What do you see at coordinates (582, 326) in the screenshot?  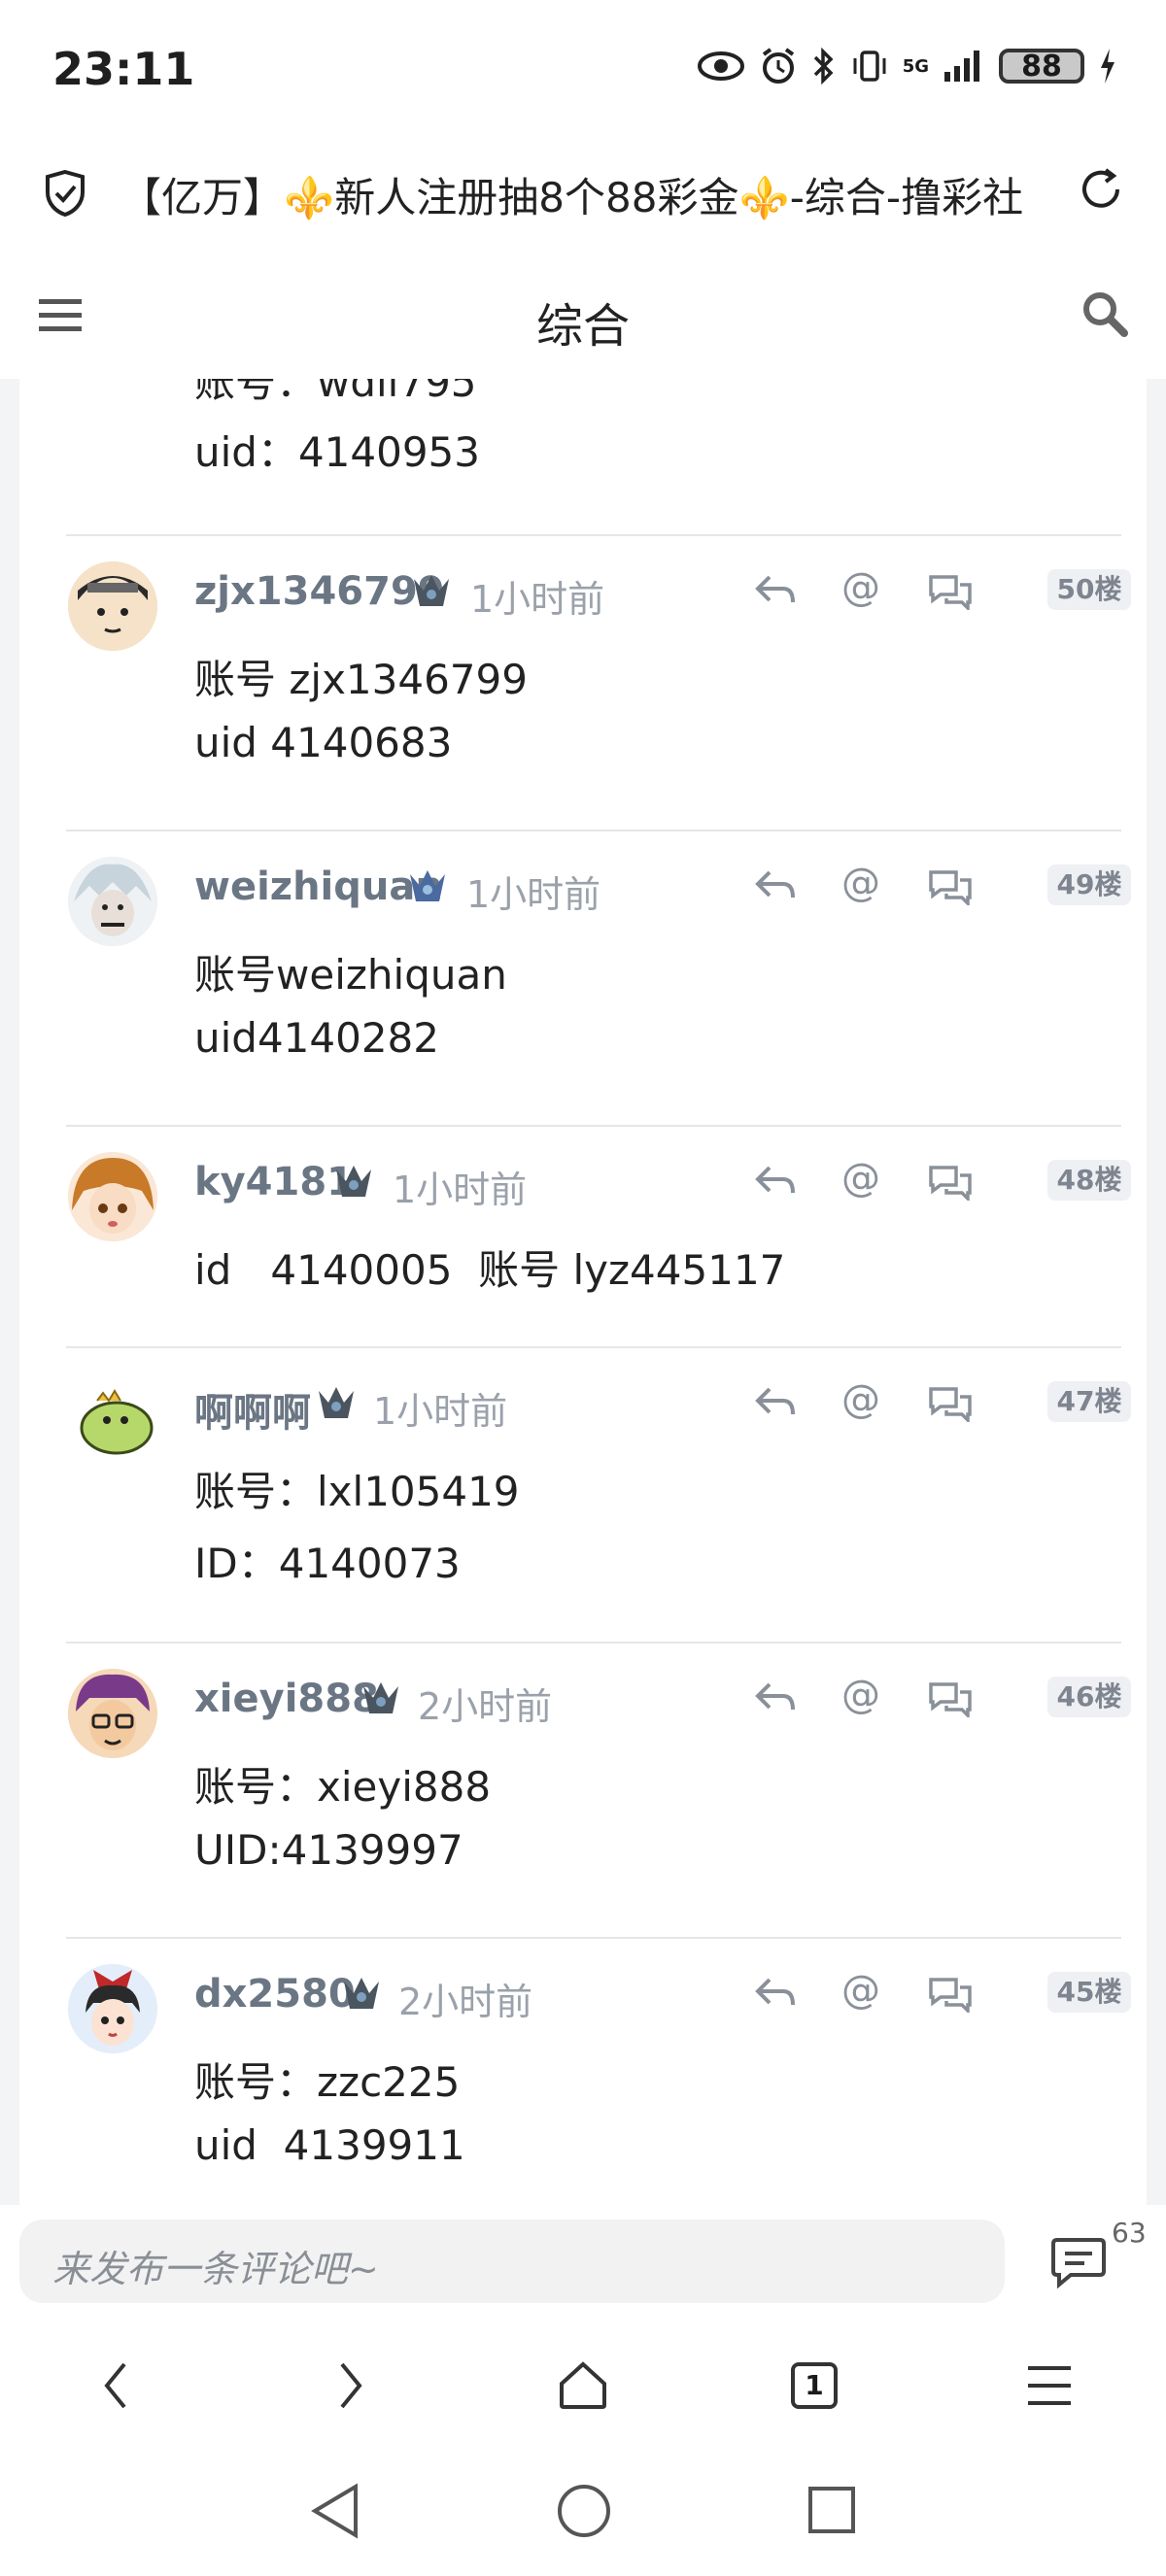 I see `header-title: 综合` at bounding box center [582, 326].